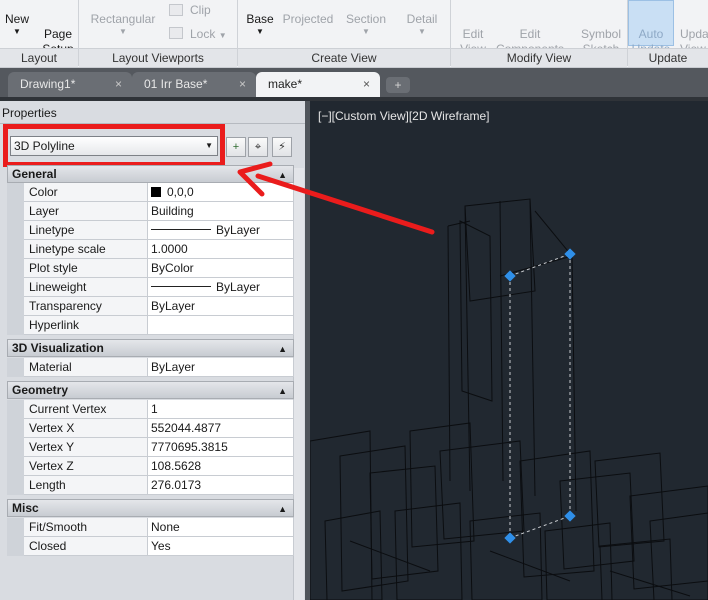 The image size is (708, 600). I want to click on new-layout-label: New, so click(16, 19).